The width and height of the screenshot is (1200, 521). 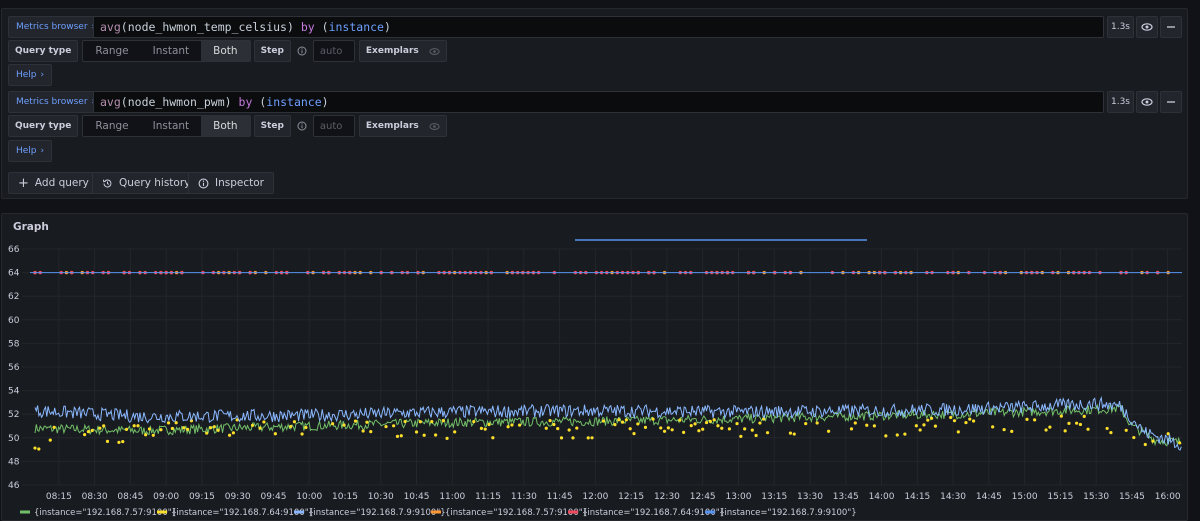 What do you see at coordinates (377, 513) in the screenshot?
I see `legend-label: {instance="192.168.7.9:9100"}` at bounding box center [377, 513].